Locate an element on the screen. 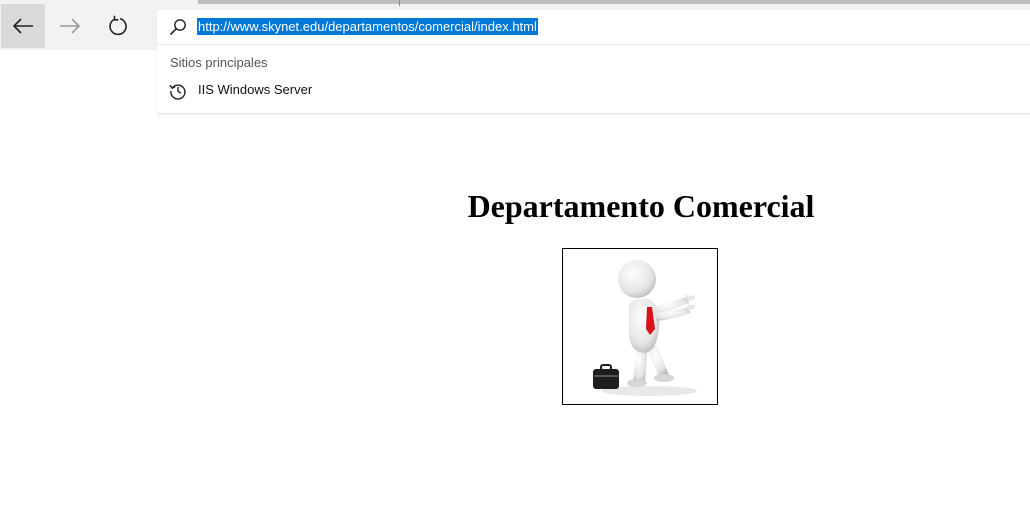 This screenshot has height=521, width=1030. forward-button is located at coordinates (70, 26).